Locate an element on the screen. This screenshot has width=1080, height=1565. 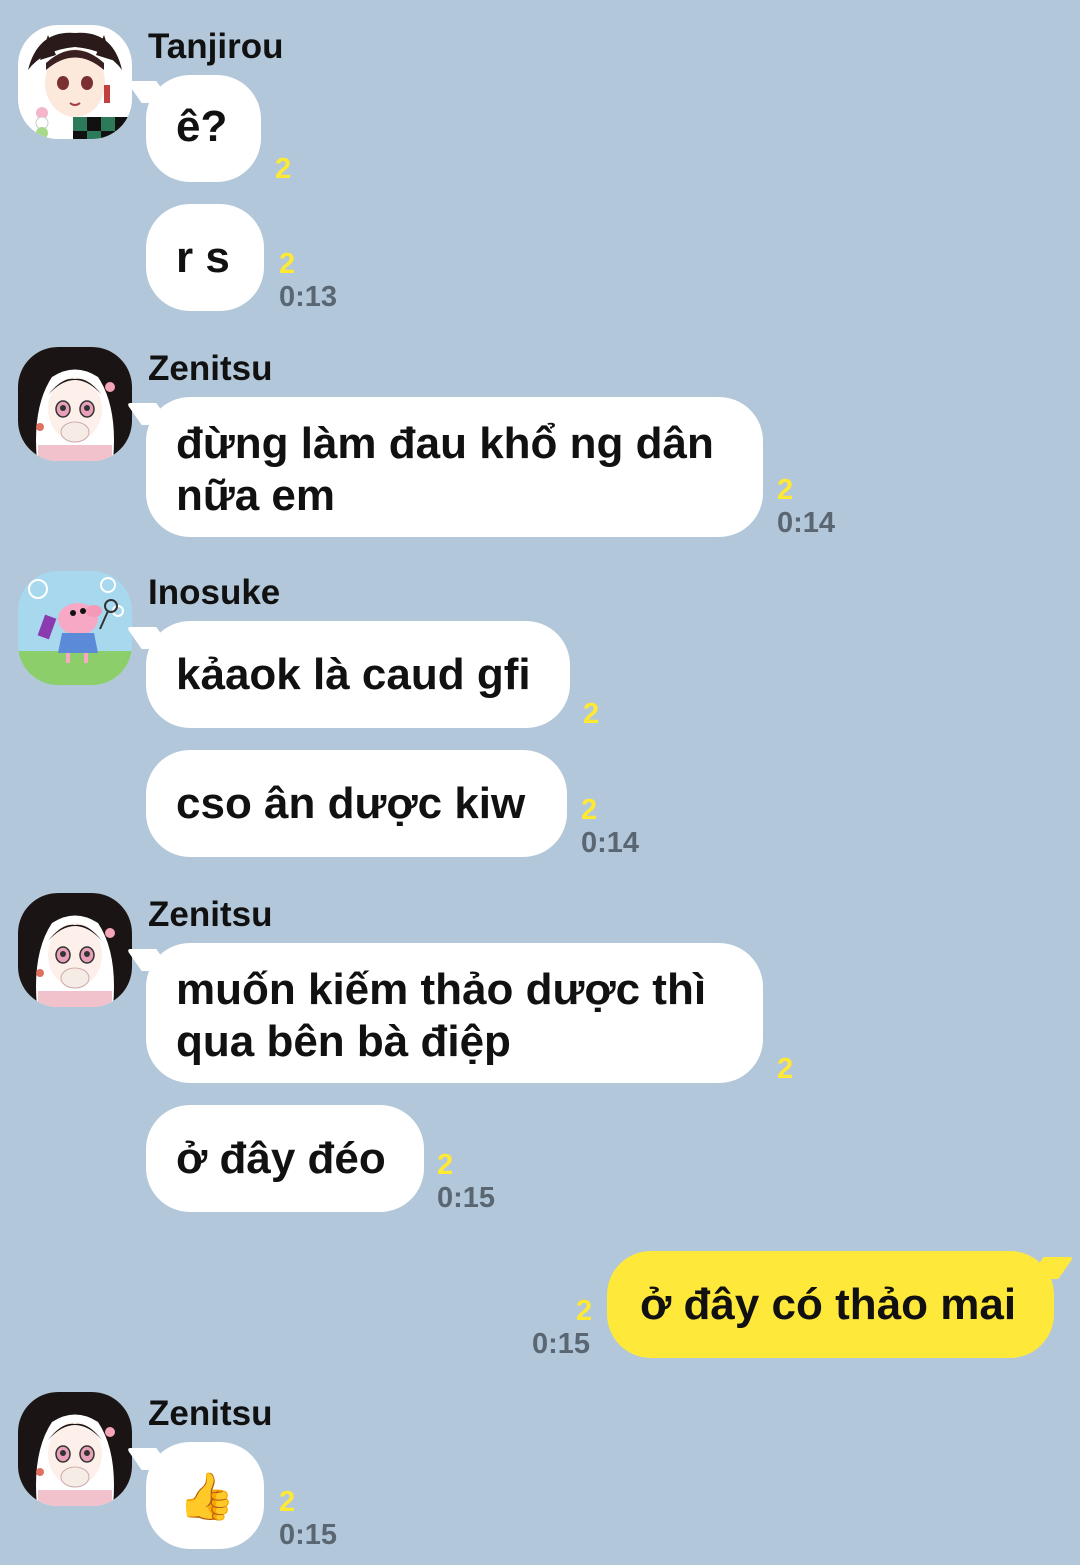
message-bubble: ê? is located at coordinates (203, 128).